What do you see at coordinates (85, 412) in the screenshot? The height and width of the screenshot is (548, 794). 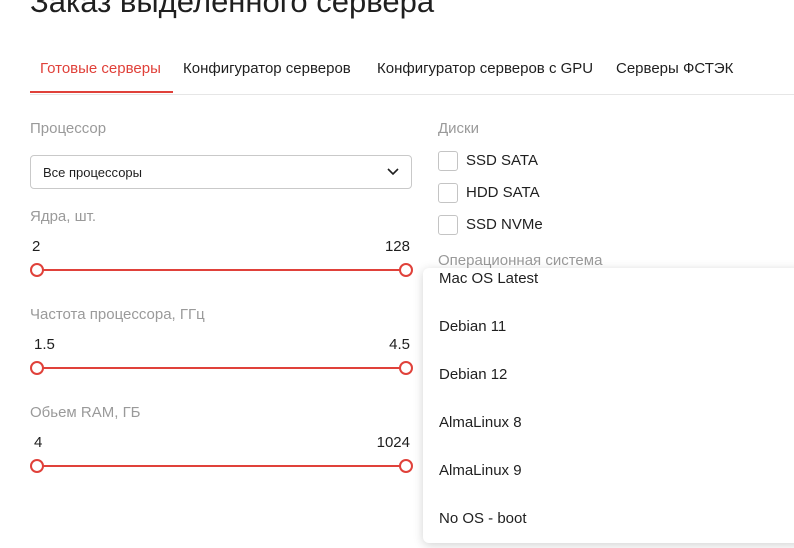 I see `ram-label: Обьем RAM, ГБ` at bounding box center [85, 412].